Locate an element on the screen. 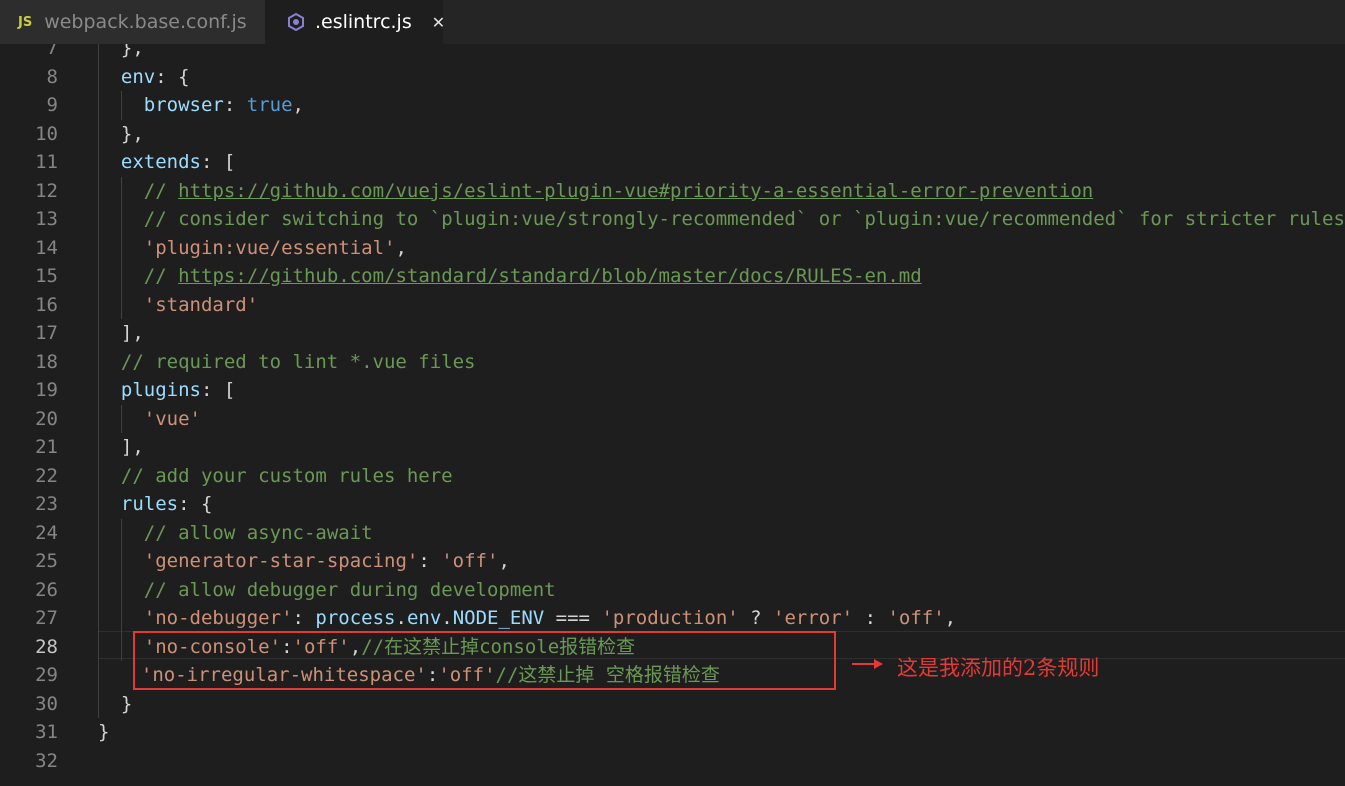 This screenshot has height=786, width=1345. code-text: extends: [ is located at coordinates (178, 162).